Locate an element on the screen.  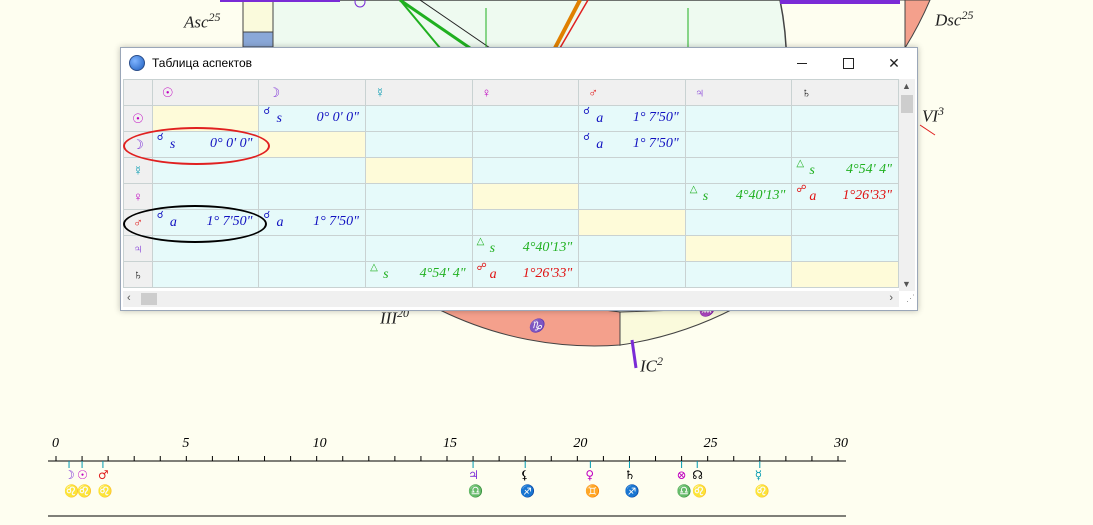
app-icon is located at coordinates (137, 63).